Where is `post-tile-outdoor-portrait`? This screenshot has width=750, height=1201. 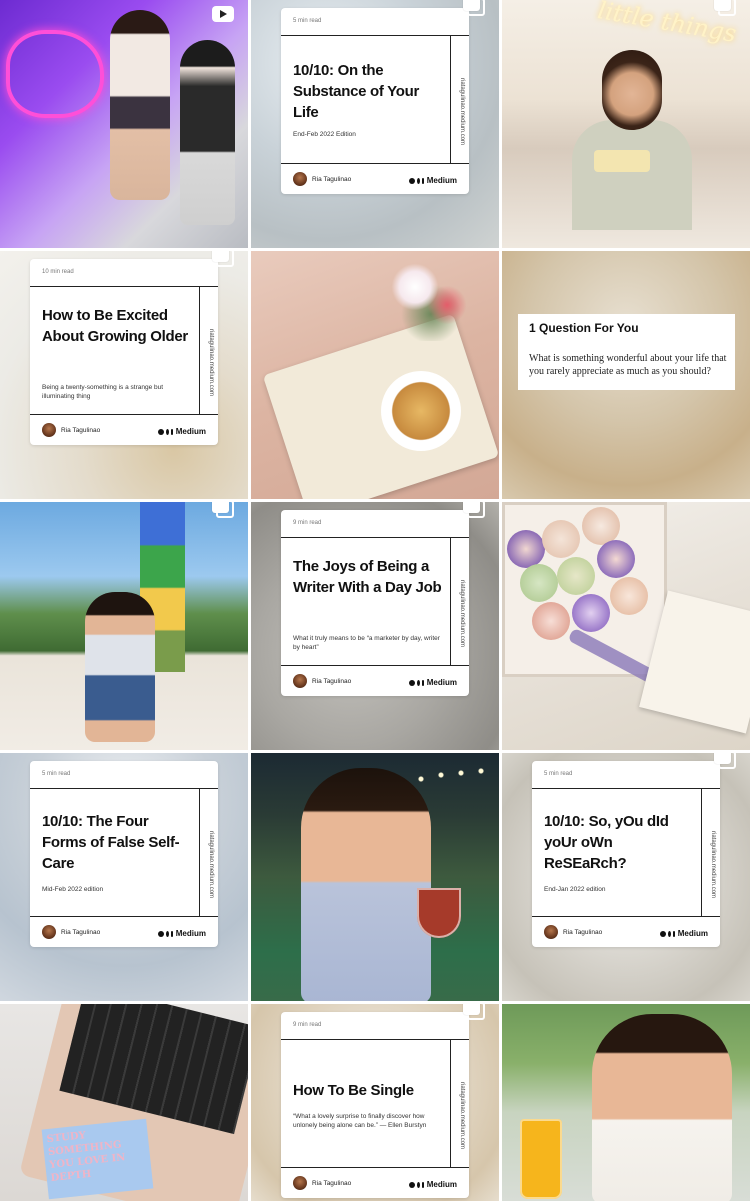
post-tile-outdoor-portrait is located at coordinates (626, 1102).